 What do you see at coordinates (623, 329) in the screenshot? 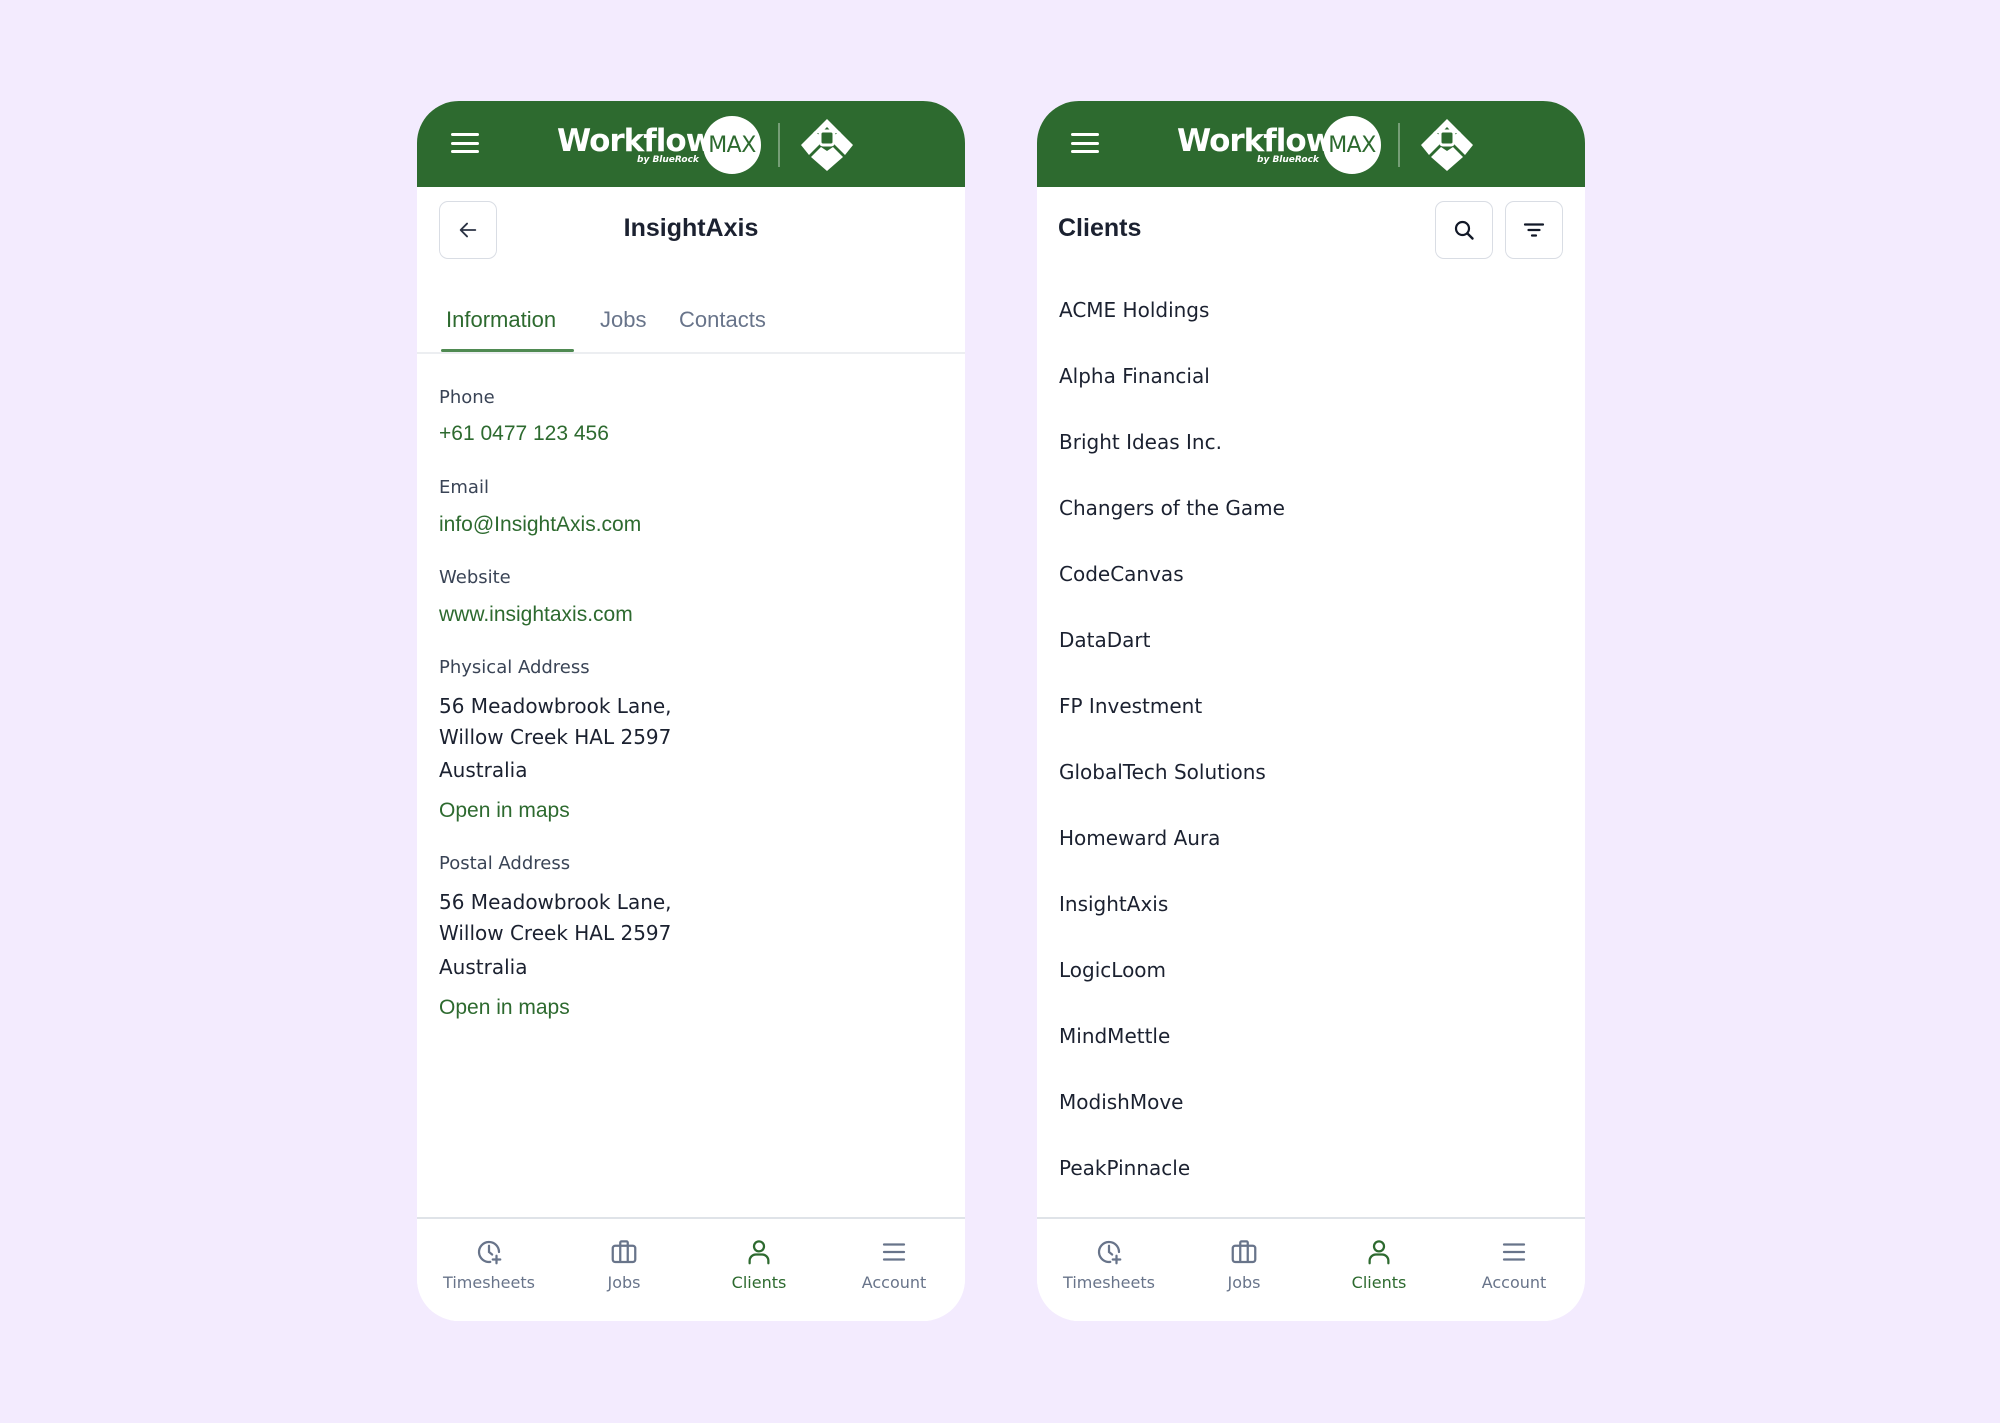
I see `tab-jobs: Jobs` at bounding box center [623, 329].